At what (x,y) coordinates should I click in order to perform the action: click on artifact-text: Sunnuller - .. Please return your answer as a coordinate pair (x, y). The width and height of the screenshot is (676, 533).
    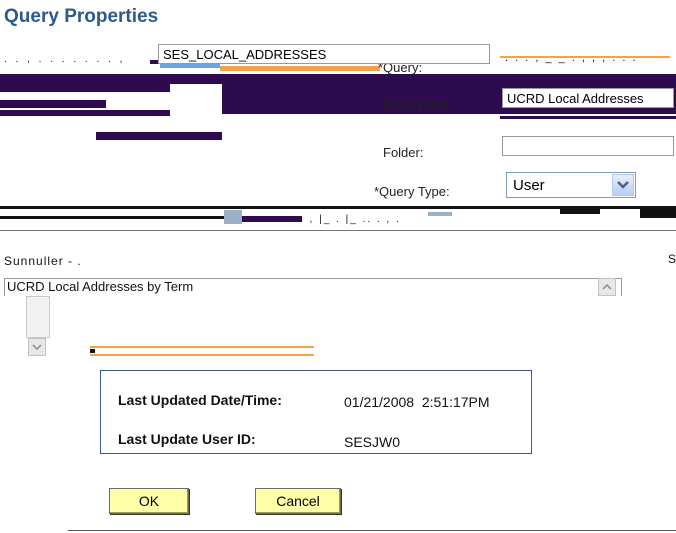
    Looking at the image, I should click on (43, 261).